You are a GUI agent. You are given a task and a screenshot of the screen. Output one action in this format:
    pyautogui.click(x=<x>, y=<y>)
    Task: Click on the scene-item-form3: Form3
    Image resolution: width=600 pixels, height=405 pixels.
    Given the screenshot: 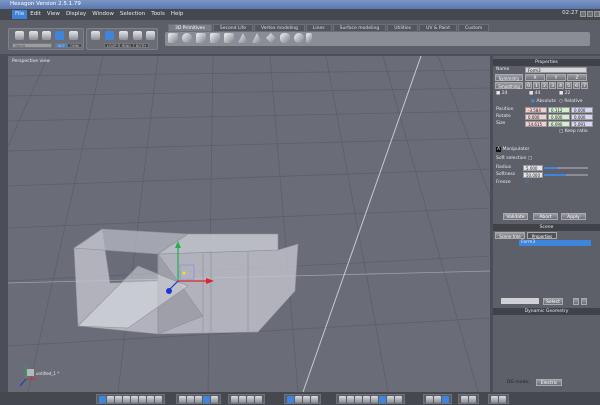 What is the action you would take?
    pyautogui.click(x=555, y=243)
    